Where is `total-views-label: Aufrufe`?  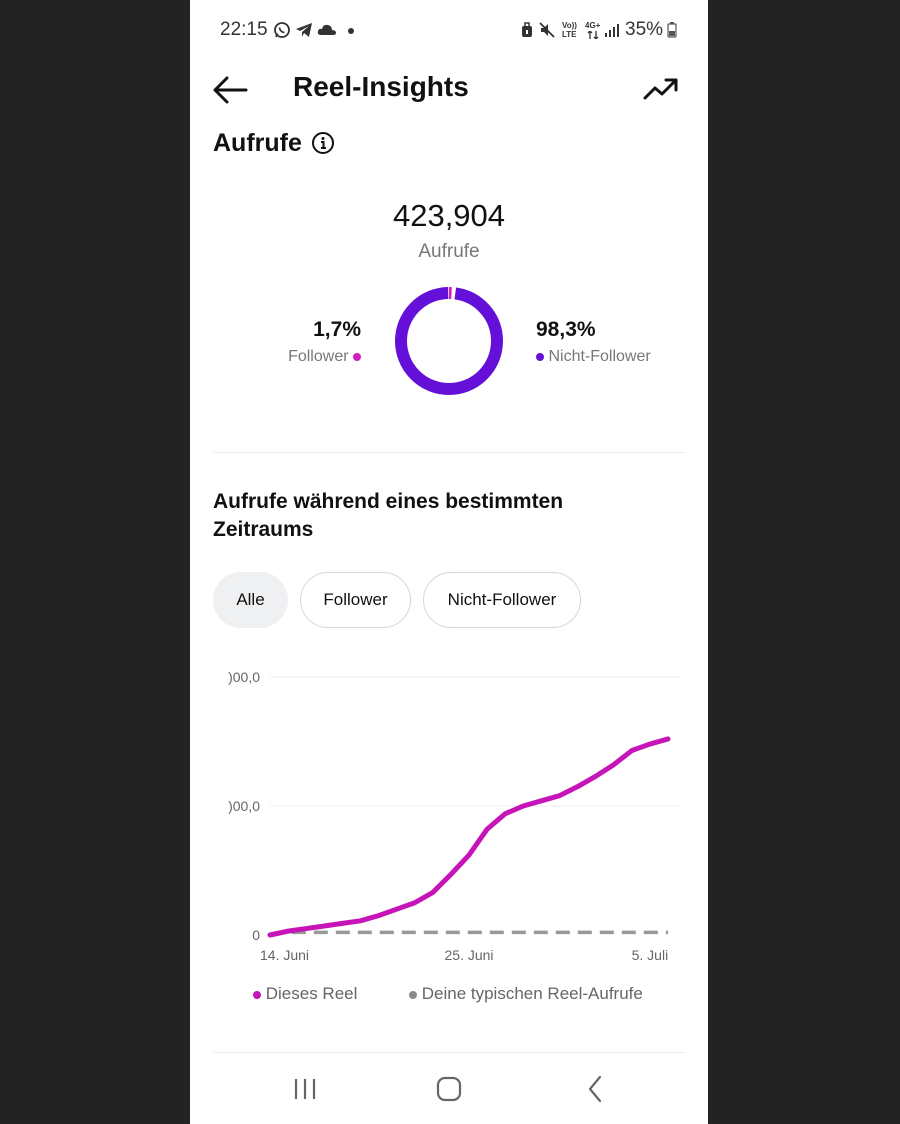
total-views-label: Aufrufe is located at coordinates (449, 251).